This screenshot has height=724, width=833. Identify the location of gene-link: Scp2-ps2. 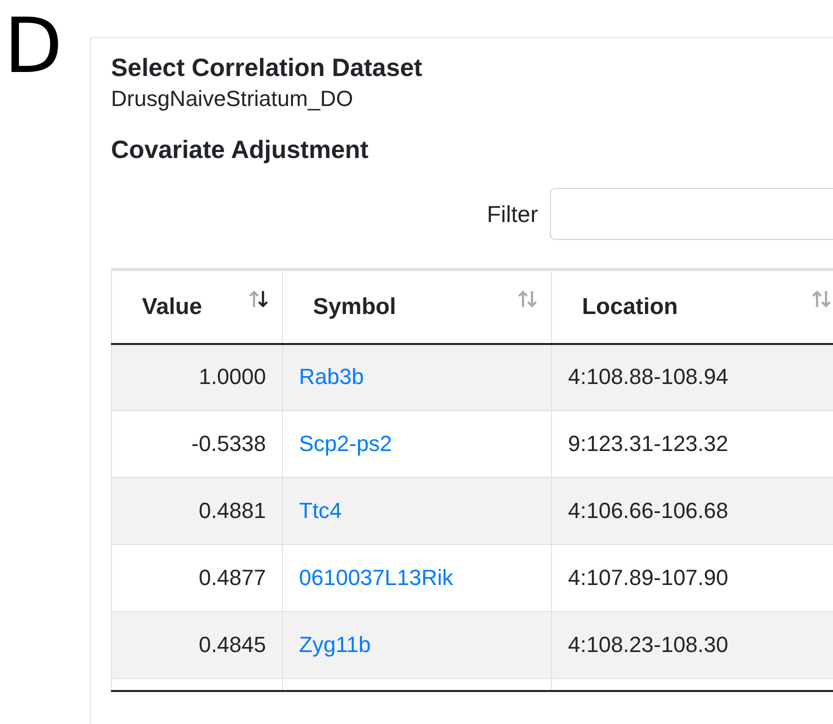
(345, 443).